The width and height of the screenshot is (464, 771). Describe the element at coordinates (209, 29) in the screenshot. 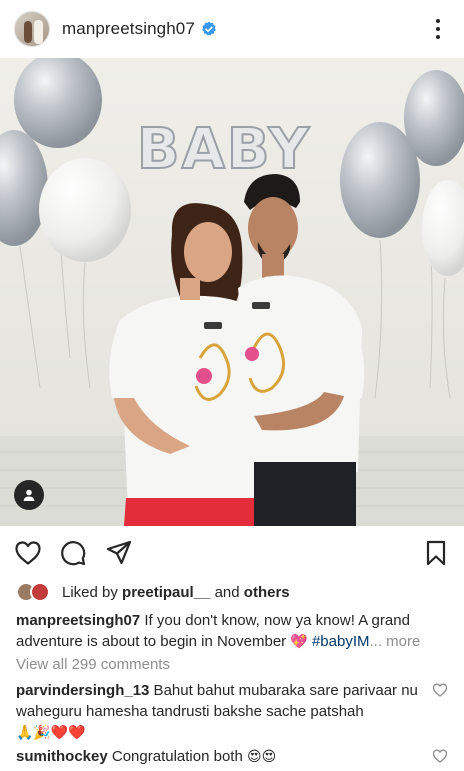

I see `verified-badge-icon` at that location.